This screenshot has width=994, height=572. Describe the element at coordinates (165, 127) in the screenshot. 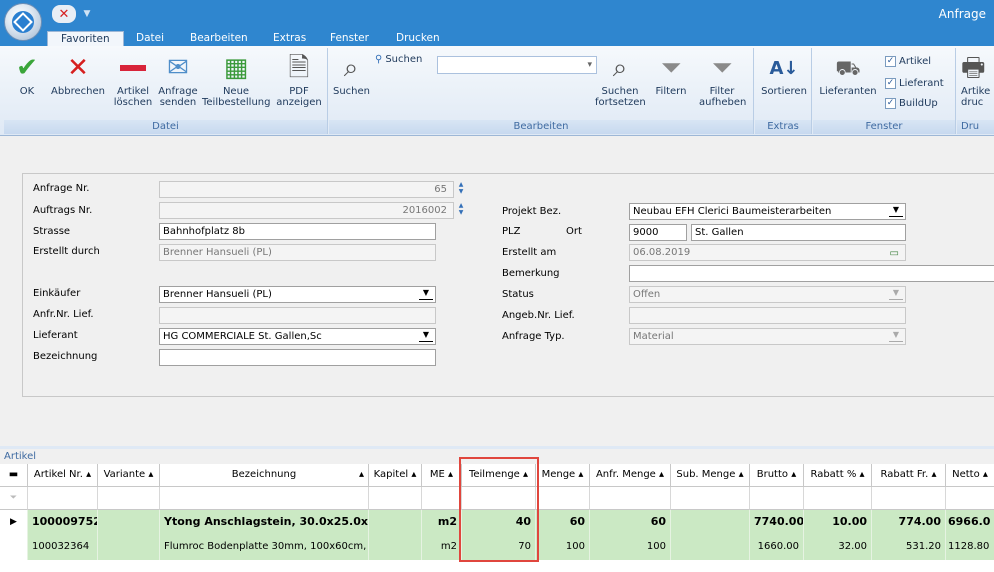

I see `group-label-datei: Datei` at that location.